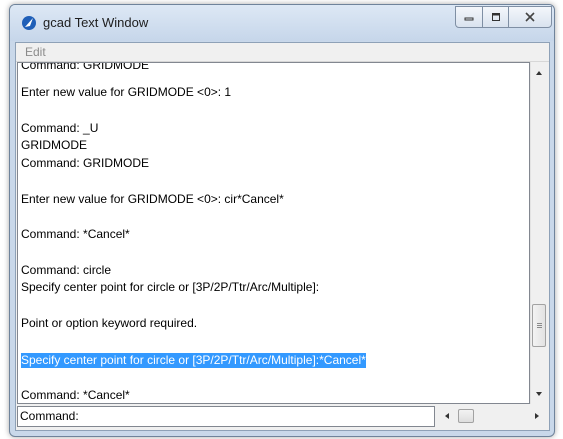 This screenshot has height=439, width=563. I want to click on menu-item-edit: Edit, so click(35, 52).